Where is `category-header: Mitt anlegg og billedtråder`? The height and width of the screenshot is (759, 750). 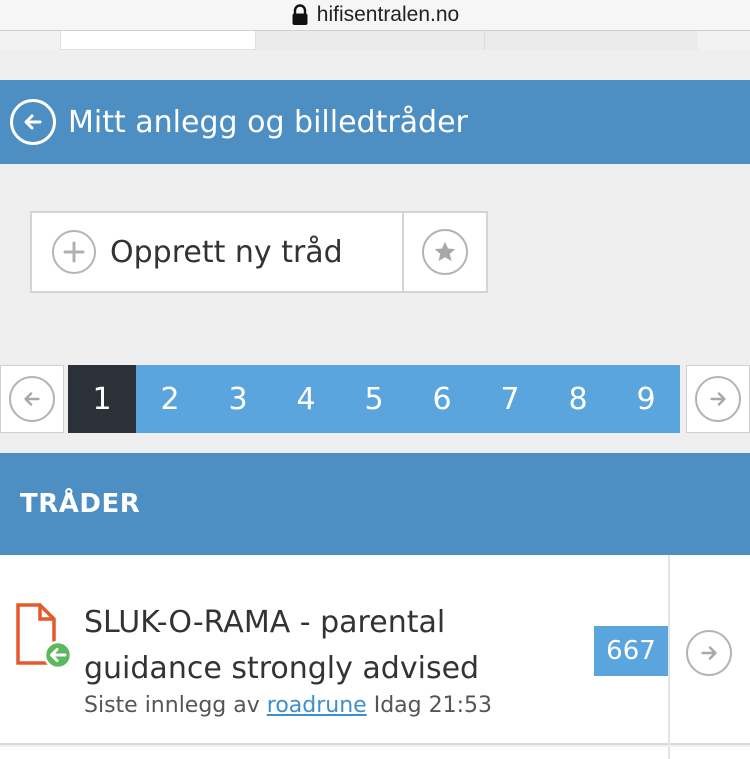 category-header: Mitt anlegg og billedtråder is located at coordinates (375, 122).